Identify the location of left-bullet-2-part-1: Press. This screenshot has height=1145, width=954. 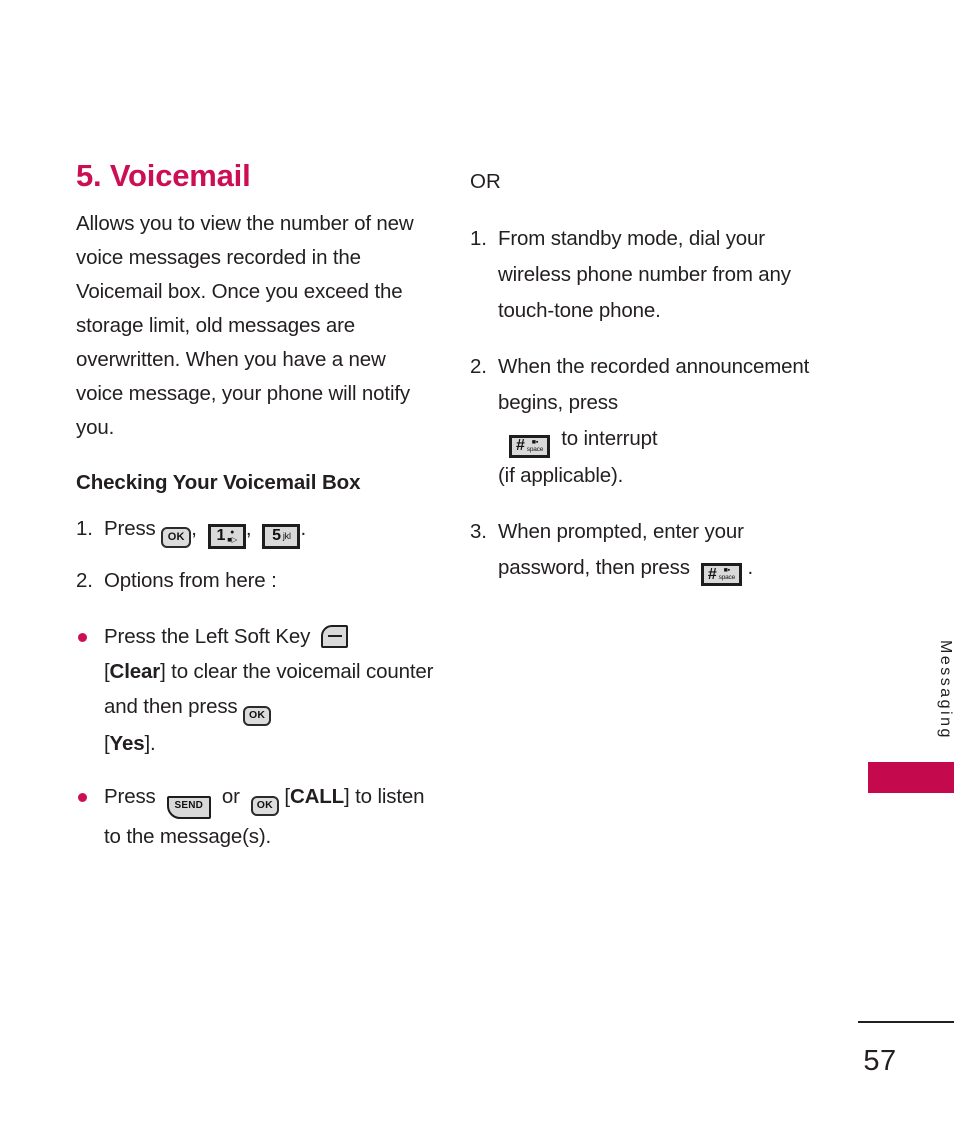
(130, 796).